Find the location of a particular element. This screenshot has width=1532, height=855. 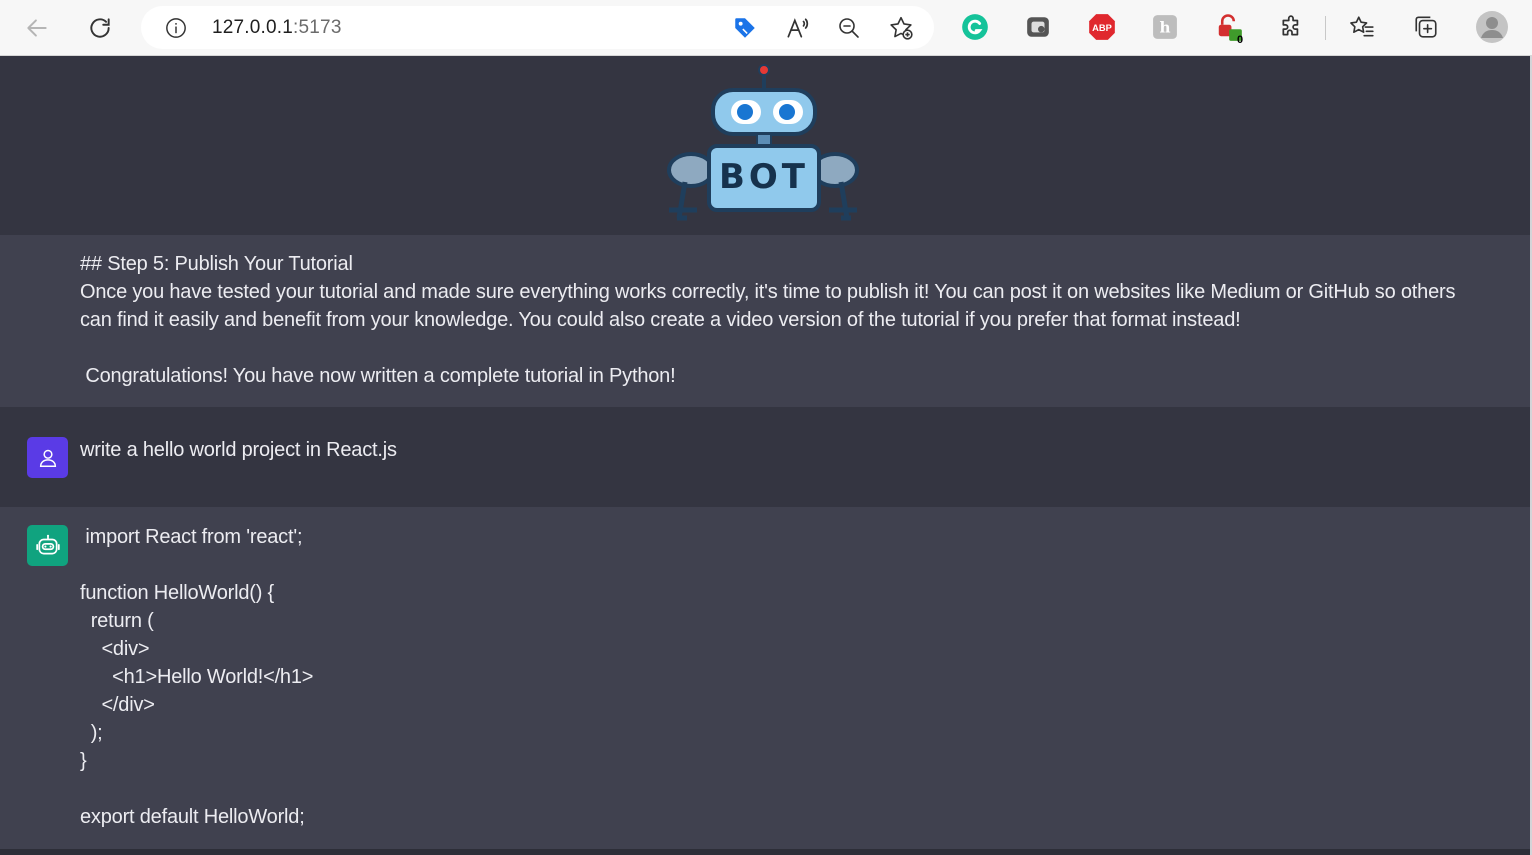

chat-input-area-edge is located at coordinates (765, 852).